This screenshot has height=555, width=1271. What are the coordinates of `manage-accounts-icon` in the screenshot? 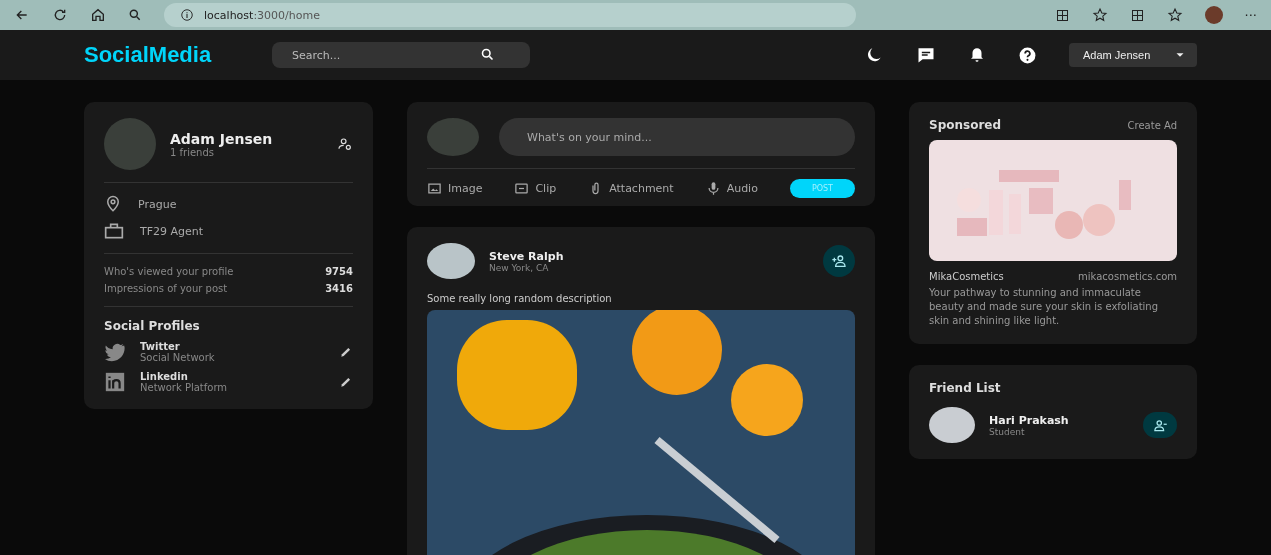 It's located at (345, 144).